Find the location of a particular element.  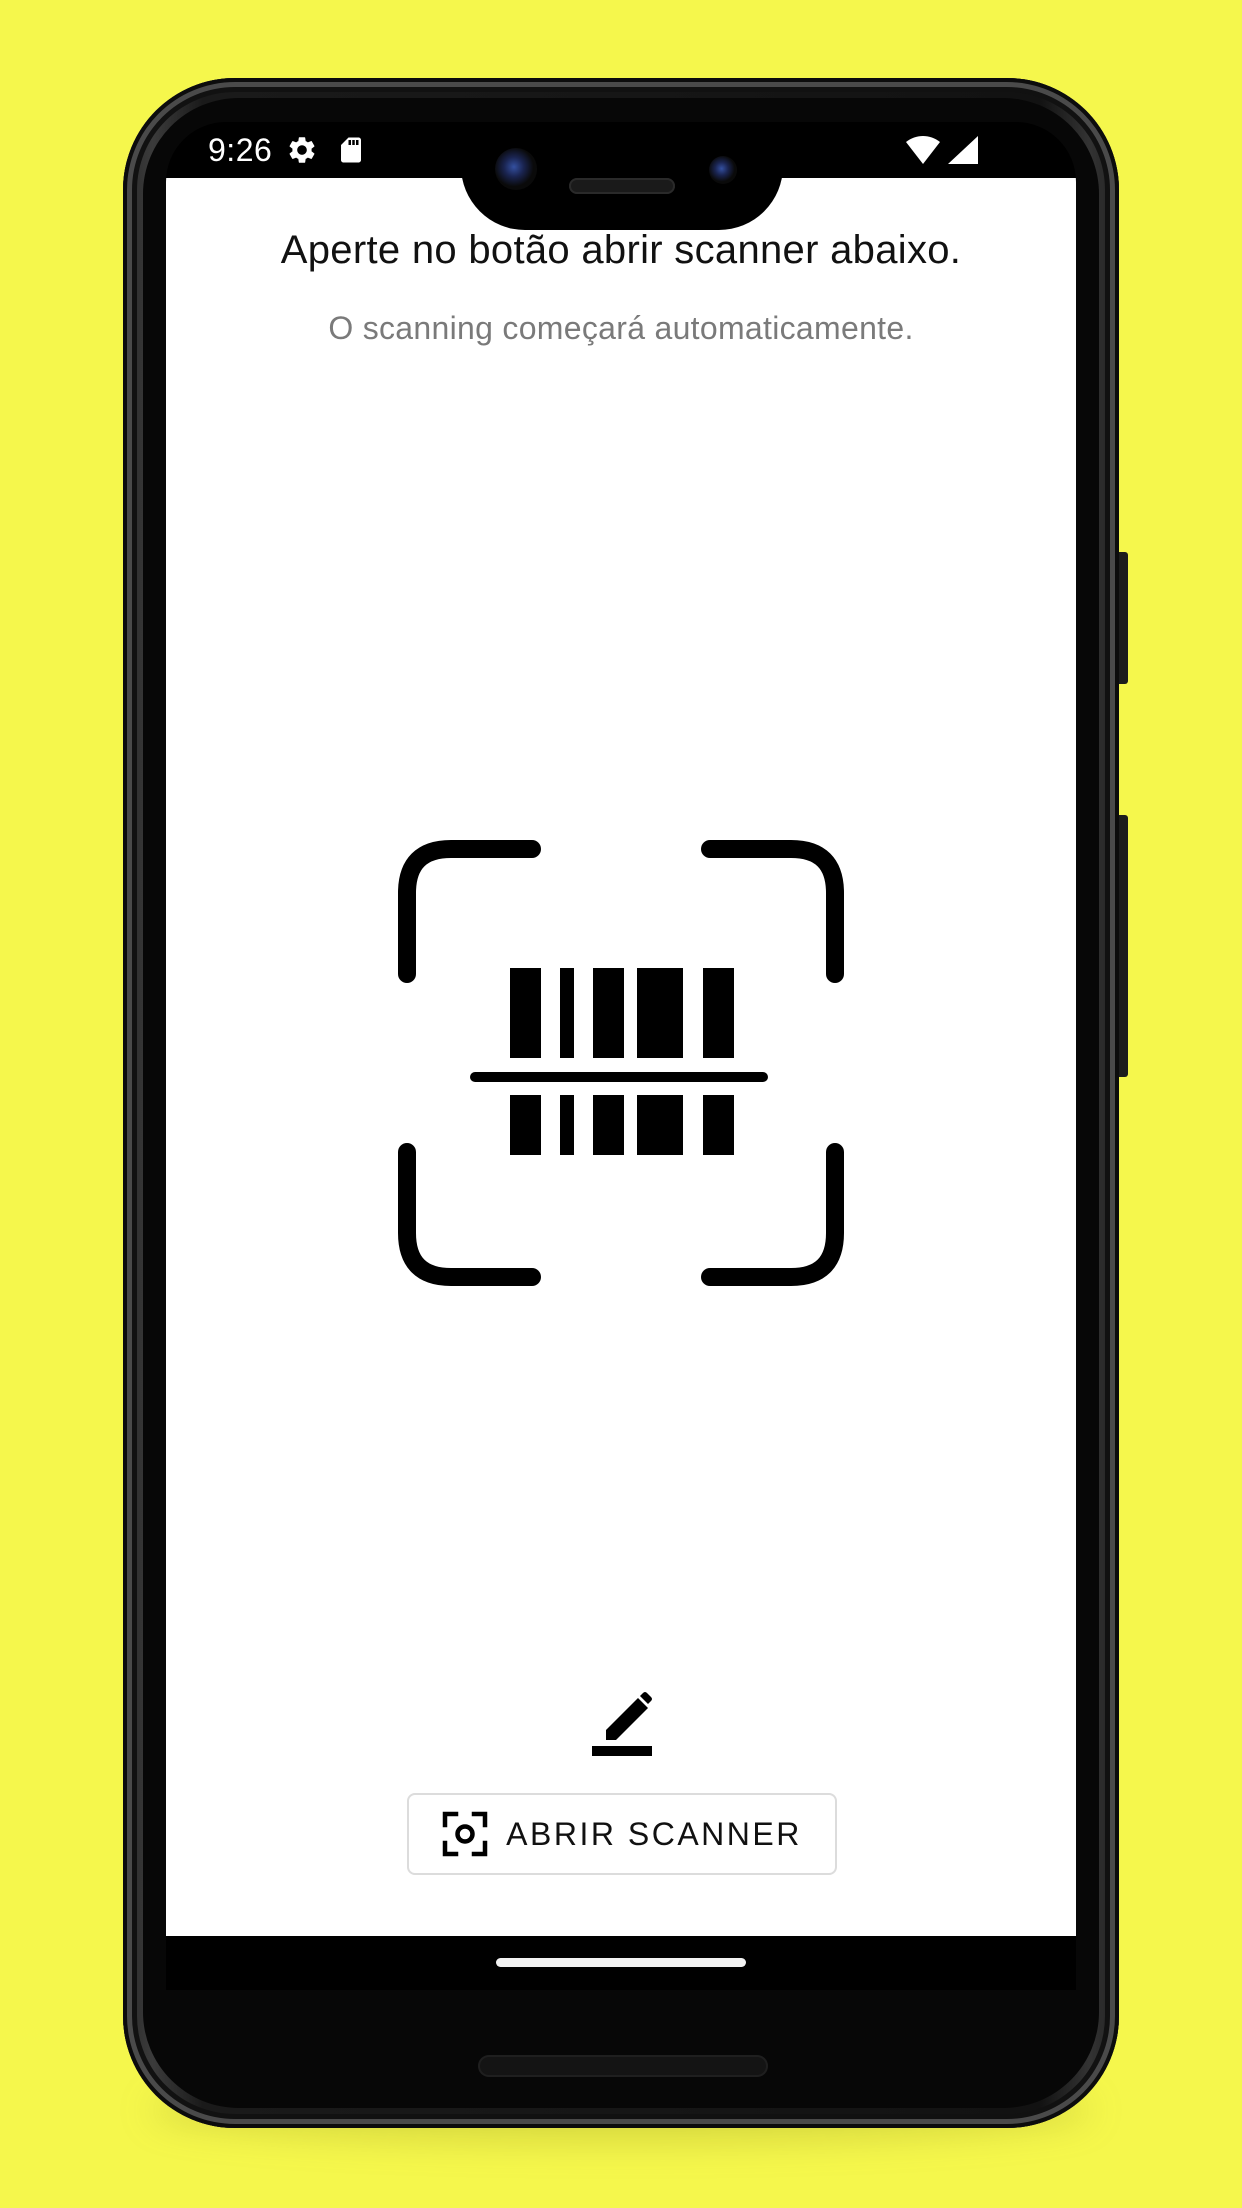

front-camera is located at coordinates (516, 169).